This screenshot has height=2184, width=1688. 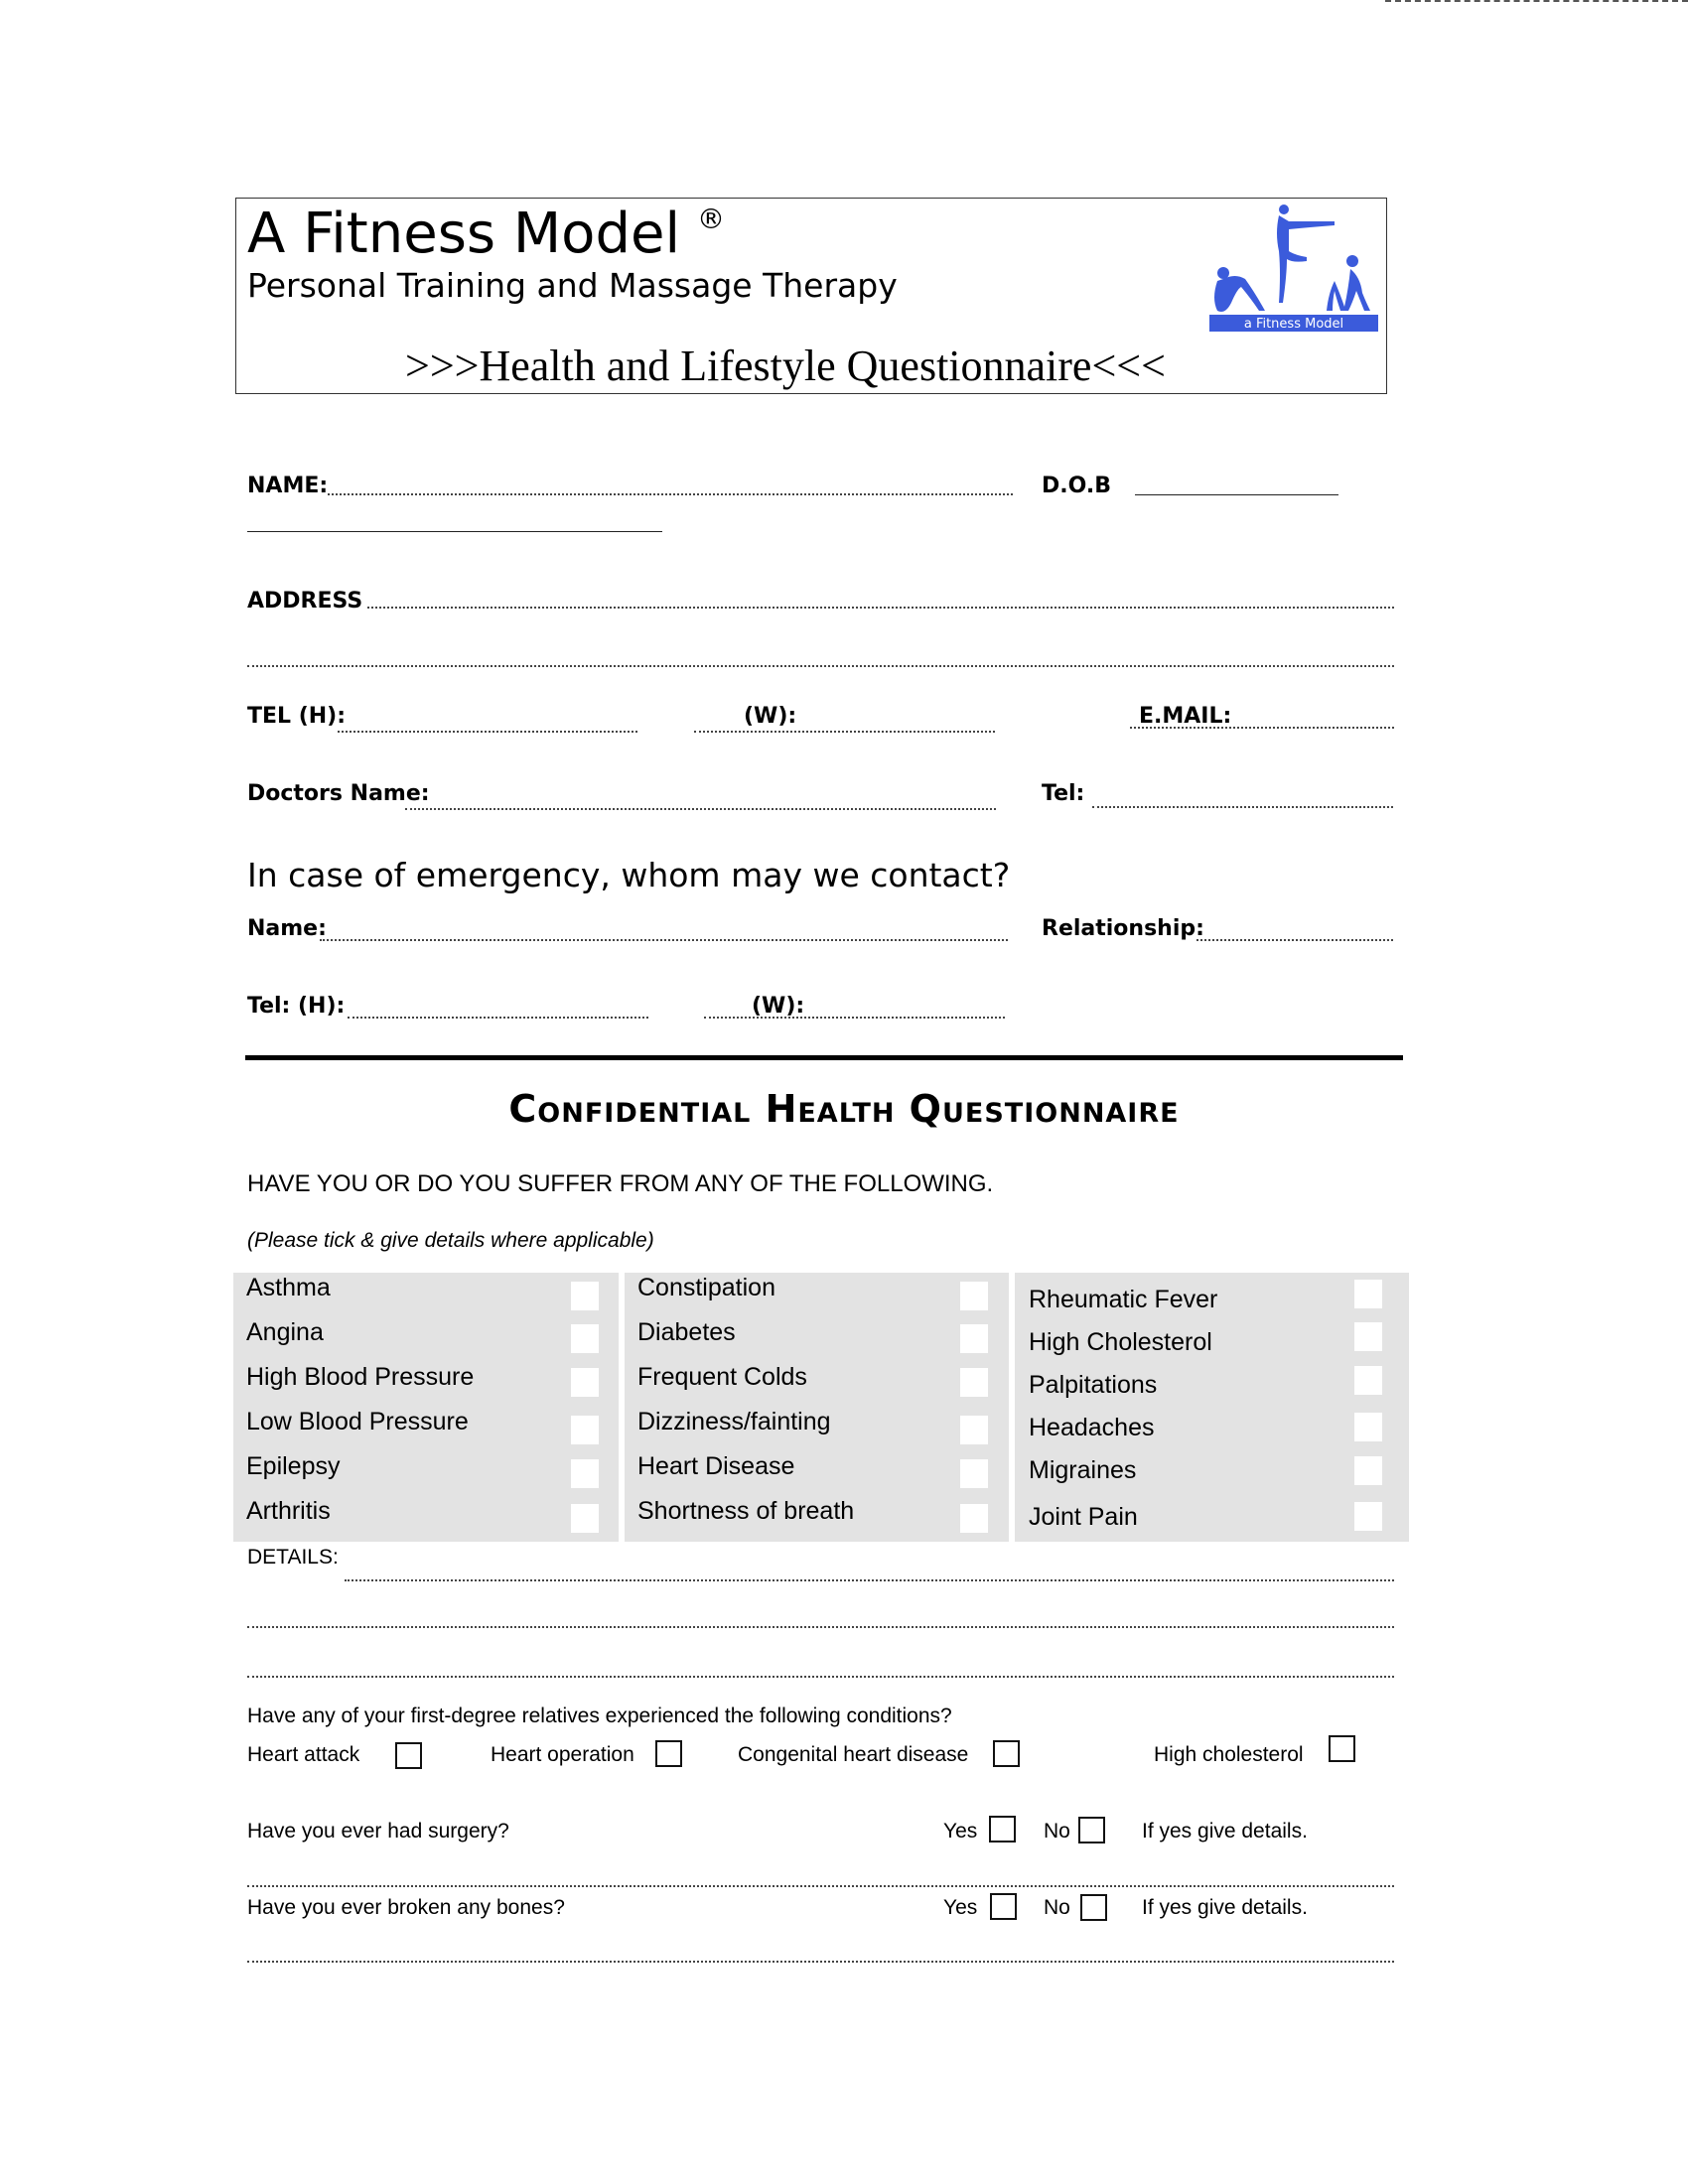 What do you see at coordinates (1242, 807) in the screenshot?
I see `doctor-tel-field` at bounding box center [1242, 807].